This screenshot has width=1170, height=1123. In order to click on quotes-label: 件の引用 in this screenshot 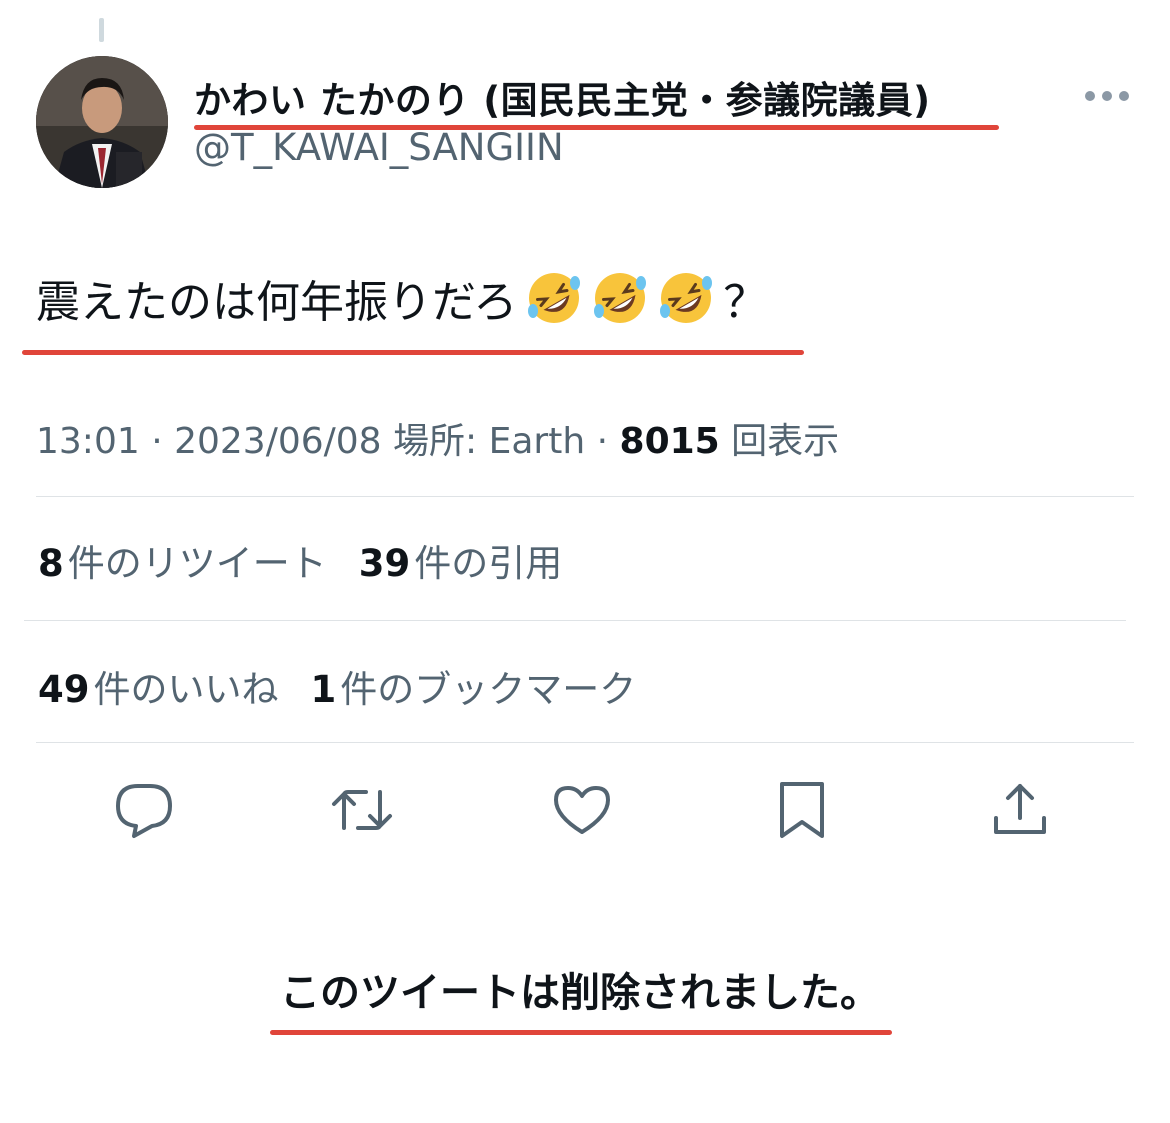, I will do `click(488, 563)`.